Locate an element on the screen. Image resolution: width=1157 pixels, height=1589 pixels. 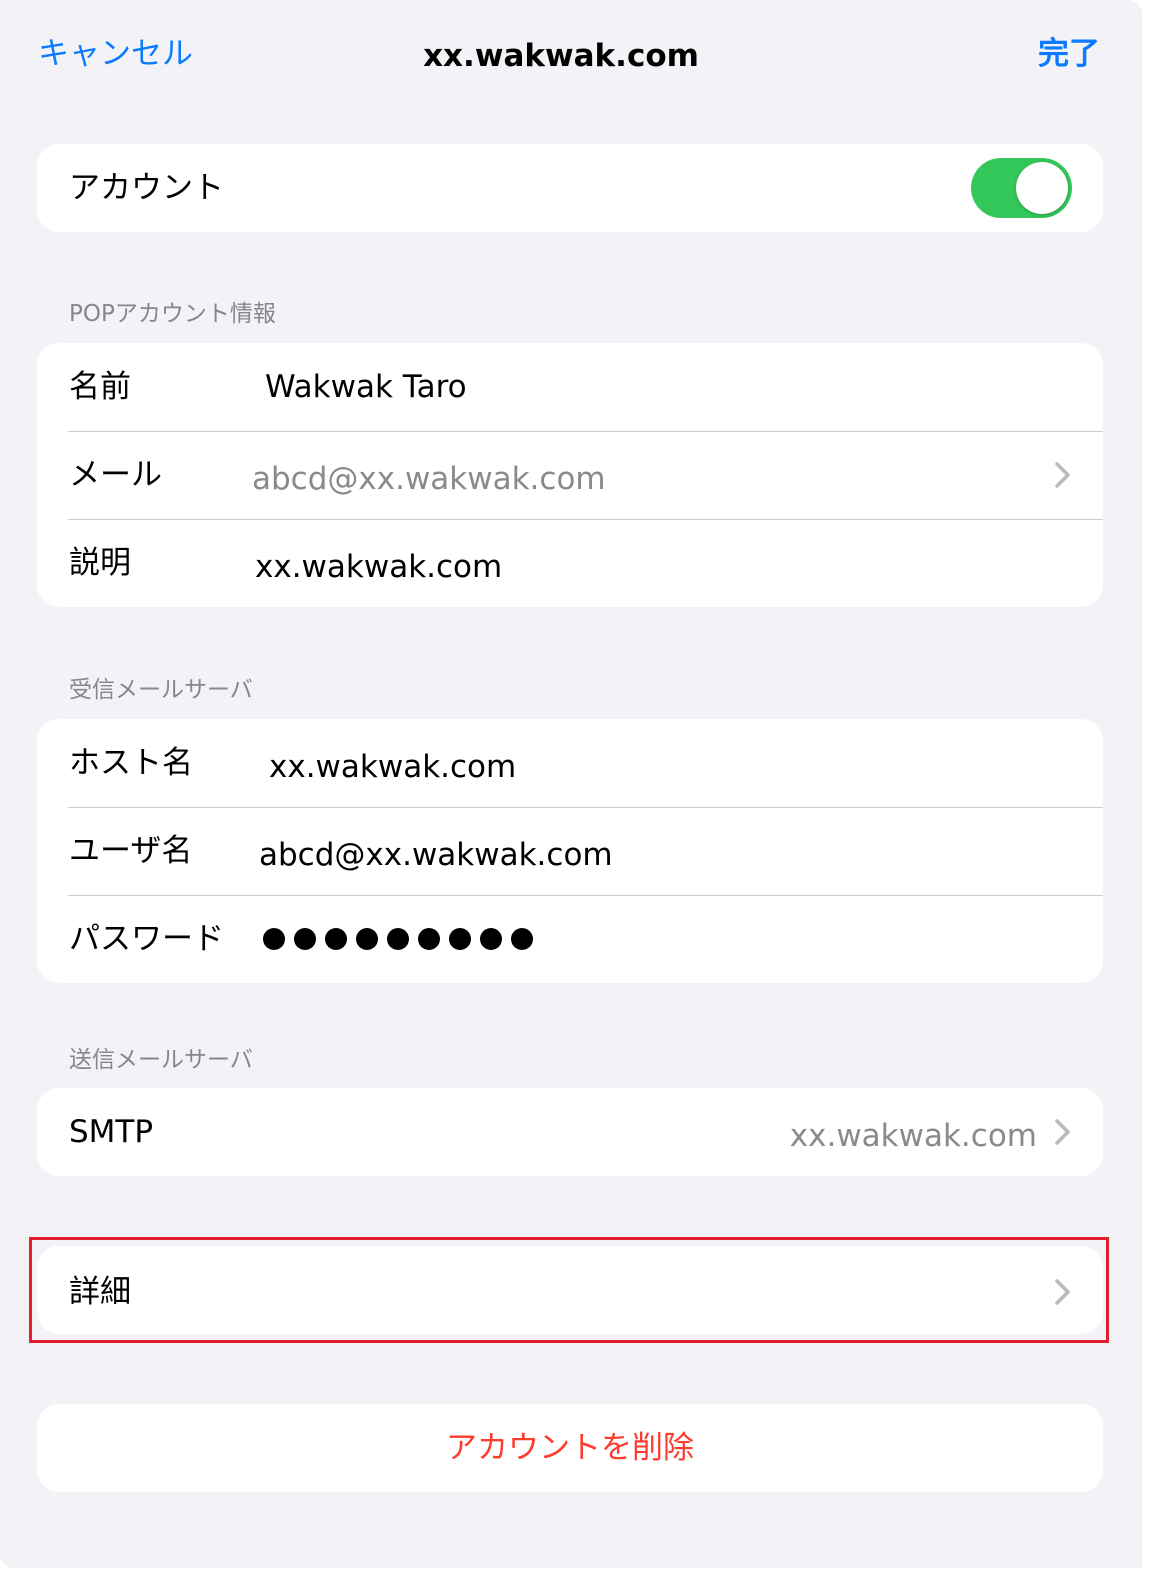
page-title: xx.wakwak.com is located at coordinates (561, 56).